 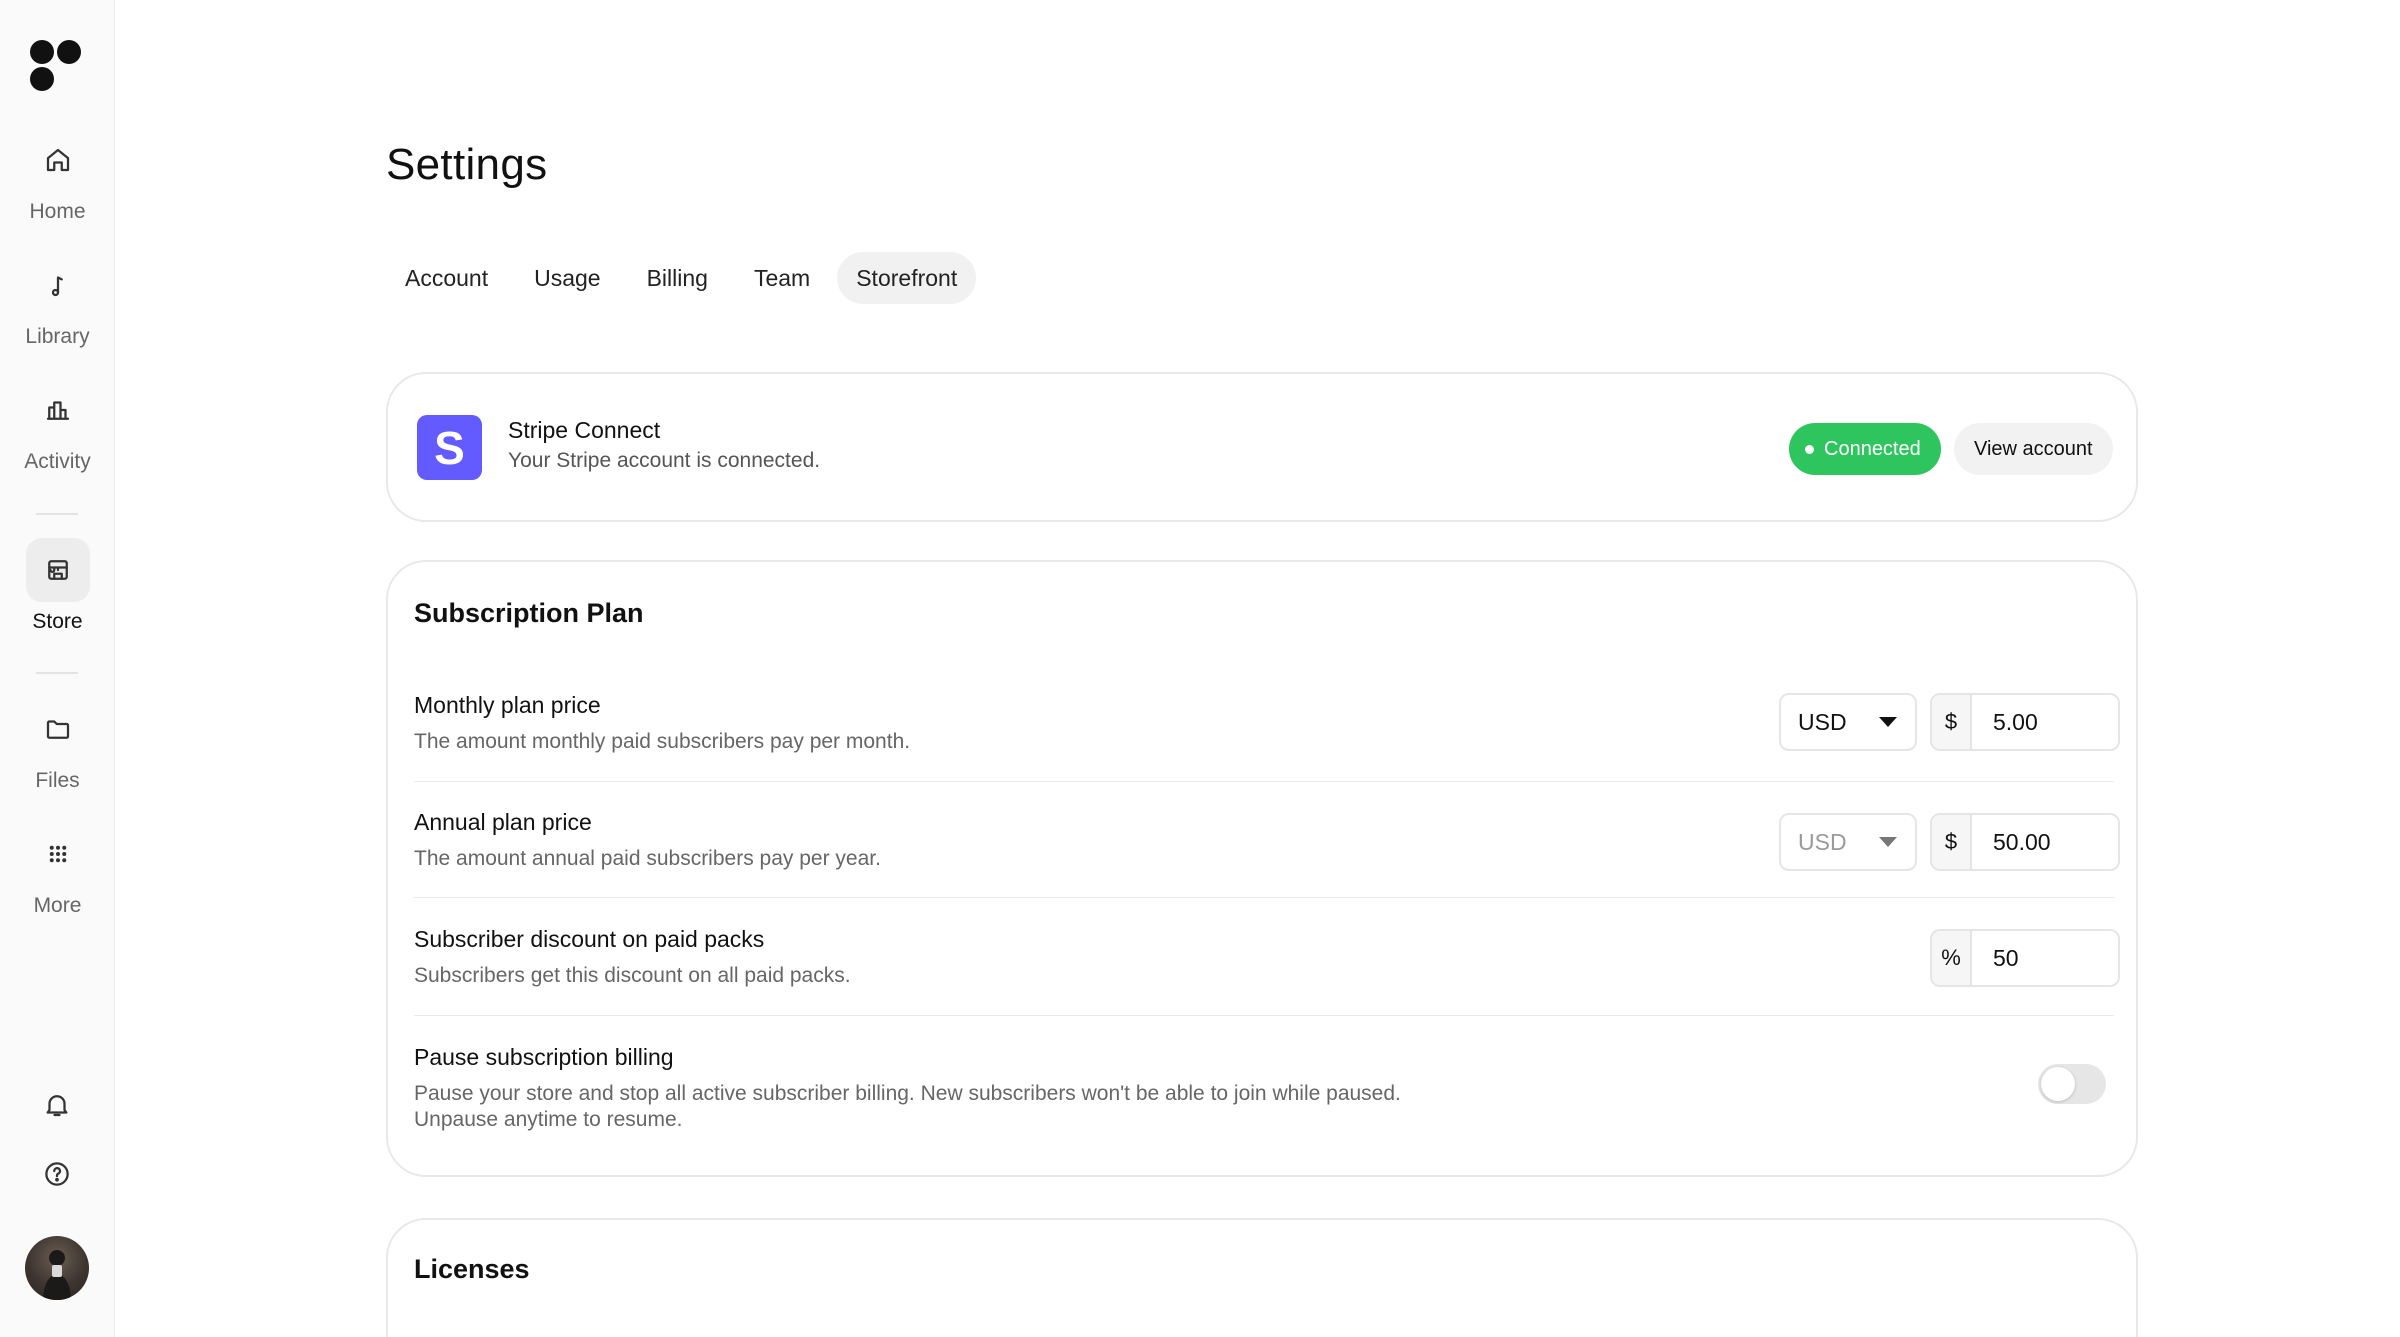 What do you see at coordinates (57, 336) in the screenshot?
I see `sidebar-item-label: Library` at bounding box center [57, 336].